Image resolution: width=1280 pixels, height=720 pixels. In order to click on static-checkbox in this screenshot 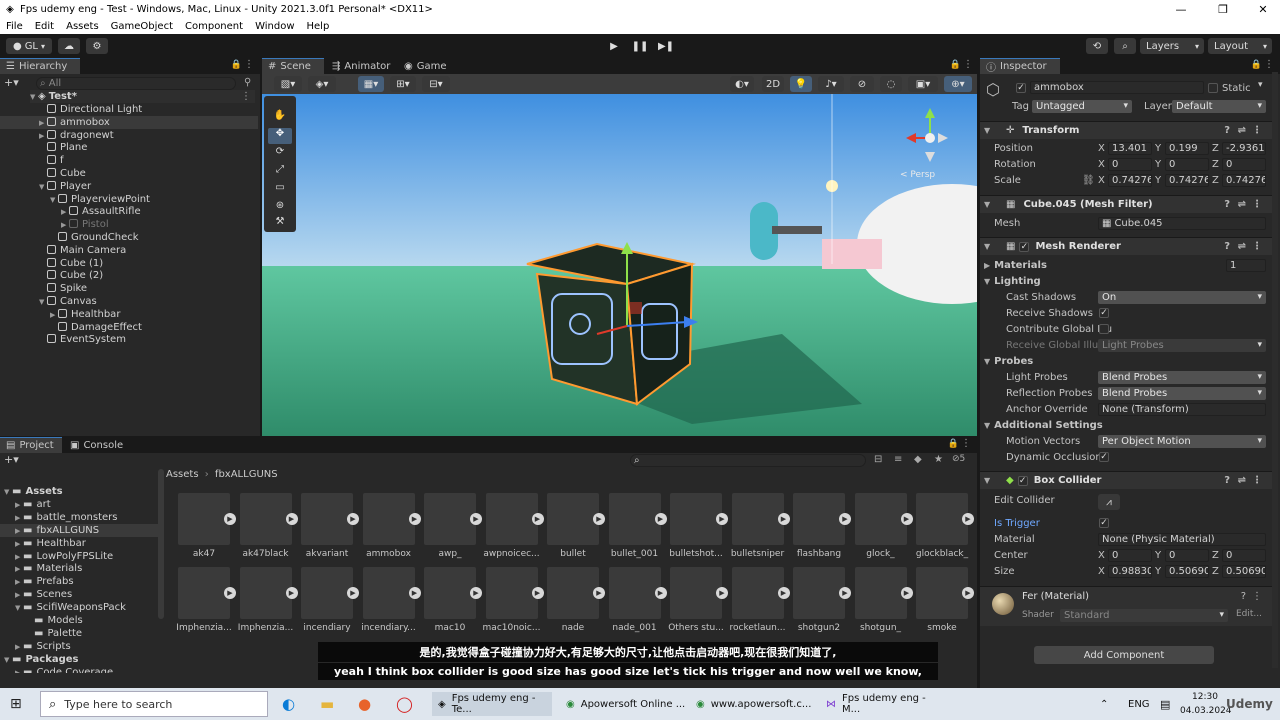, I will do `click(1213, 88)`.